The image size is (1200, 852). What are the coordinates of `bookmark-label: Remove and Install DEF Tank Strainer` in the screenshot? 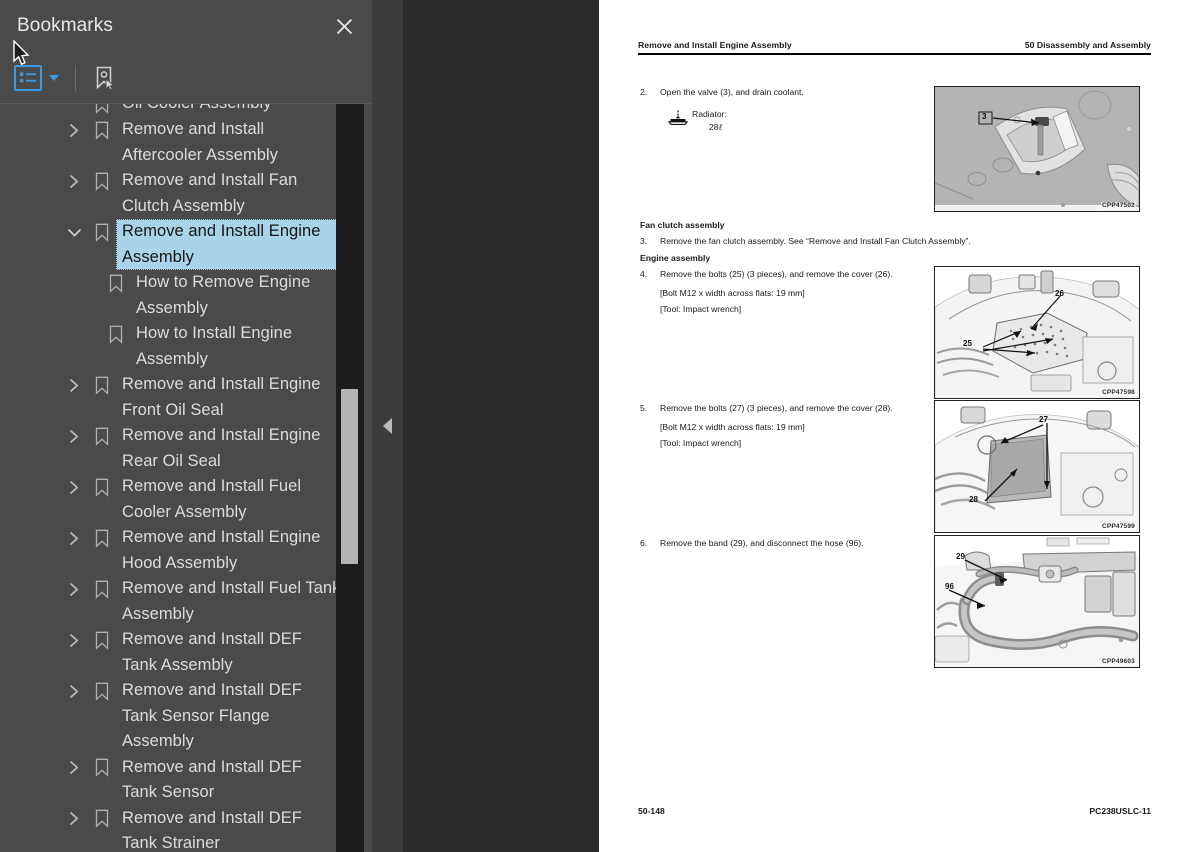 It's located at (212, 830).